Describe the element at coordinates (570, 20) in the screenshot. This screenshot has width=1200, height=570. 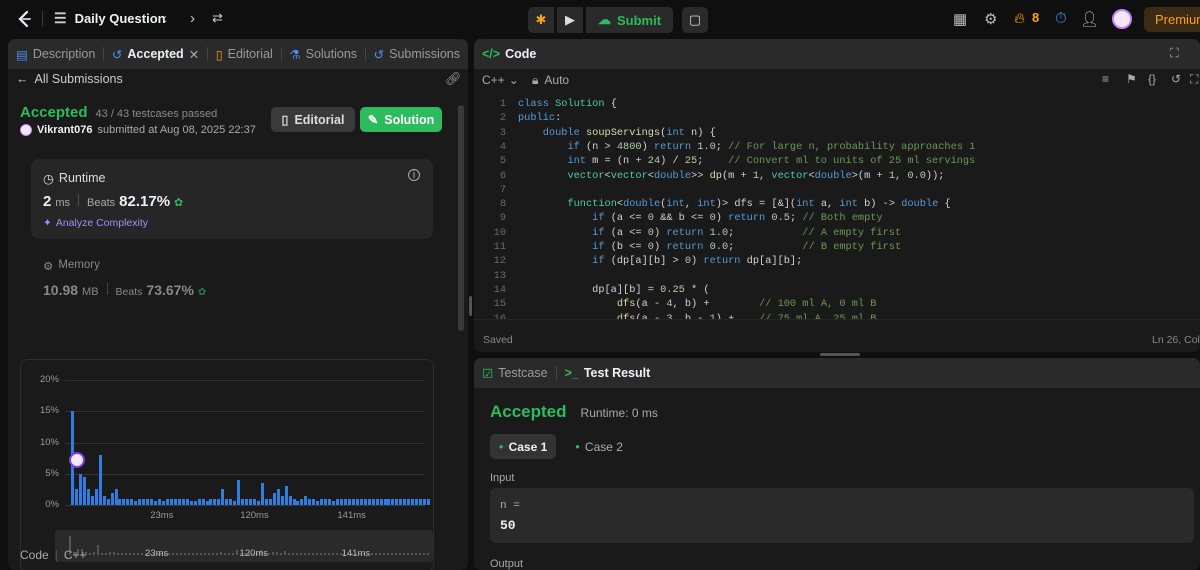
I see `run-button: ▶` at that location.